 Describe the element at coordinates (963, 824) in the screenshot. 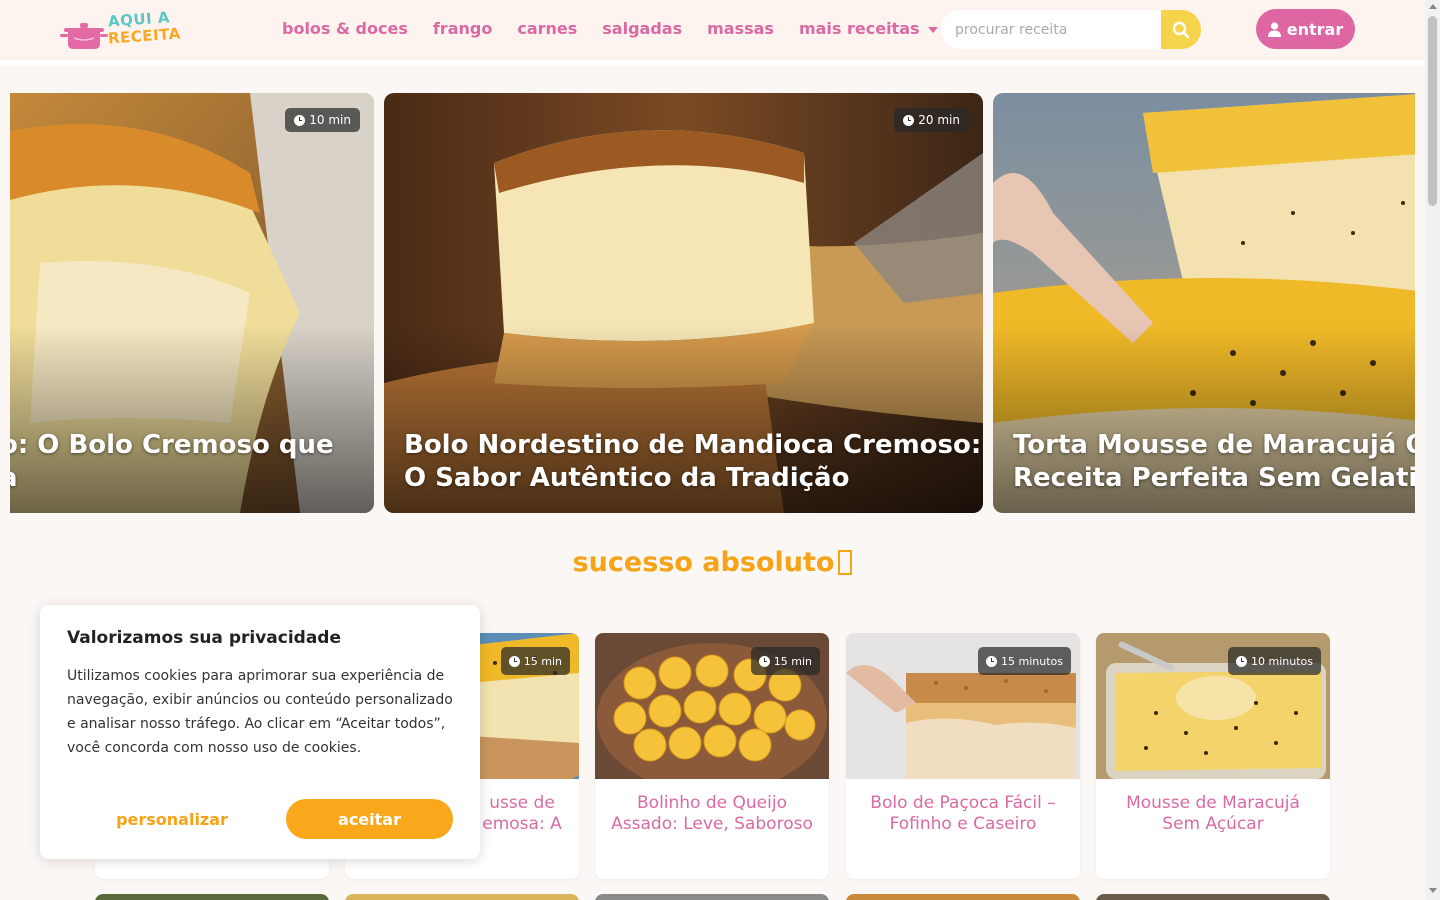

I see `recipe-title-line: Fofinho e Caseiro` at that location.